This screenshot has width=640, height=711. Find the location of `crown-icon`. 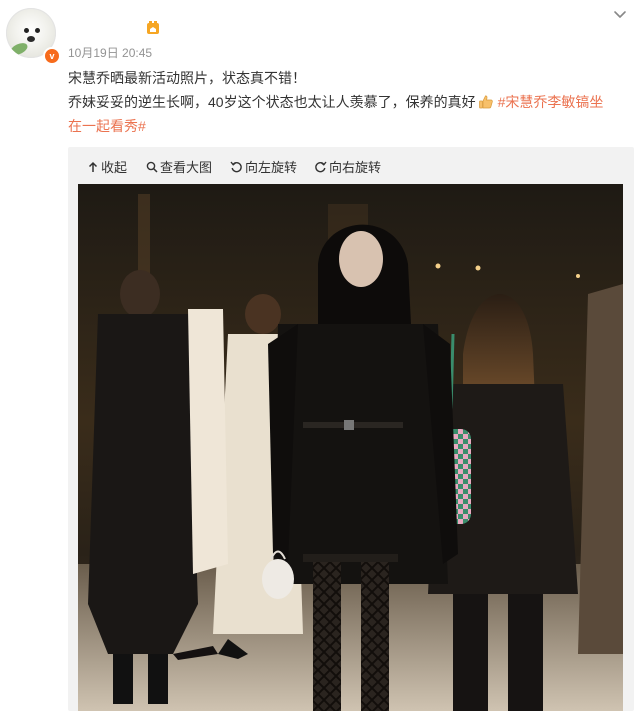

crown-icon is located at coordinates (153, 27).